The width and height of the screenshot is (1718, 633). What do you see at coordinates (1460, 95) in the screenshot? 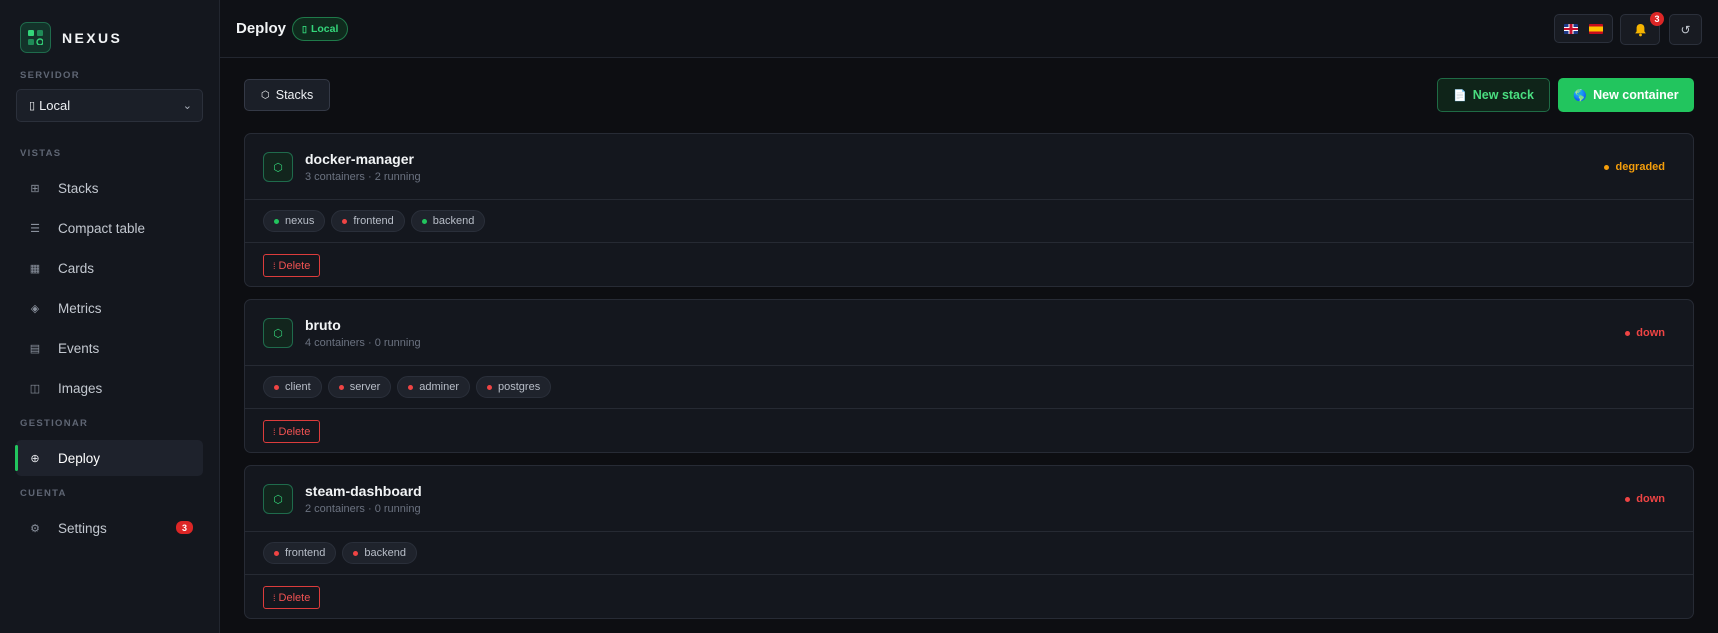
I see `document-icon: 📄` at bounding box center [1460, 95].